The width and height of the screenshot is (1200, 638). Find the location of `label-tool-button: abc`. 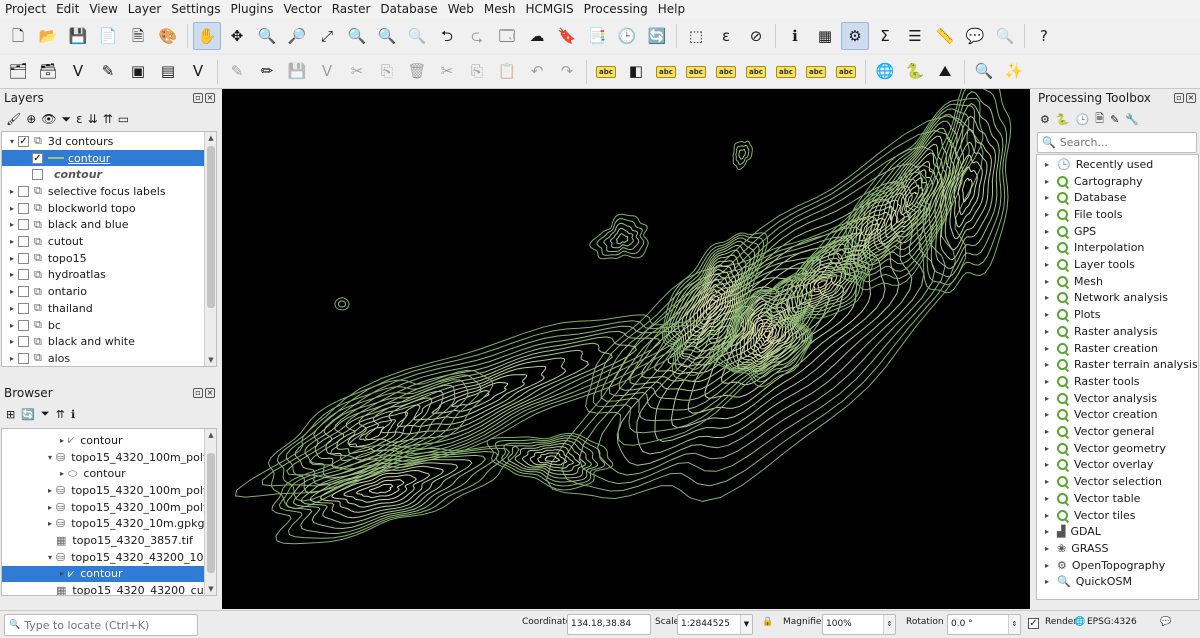

label-tool-button: abc is located at coordinates (606, 72).